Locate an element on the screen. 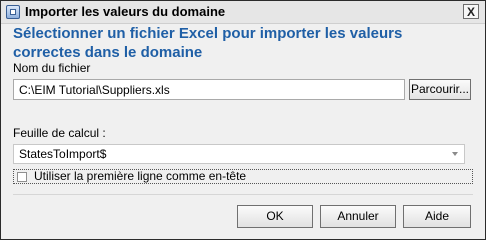 Image resolution: width=488 pixels, height=242 pixels. first-row-header-option: Utiliser la première ligne comme en-tête is located at coordinates (243, 176).